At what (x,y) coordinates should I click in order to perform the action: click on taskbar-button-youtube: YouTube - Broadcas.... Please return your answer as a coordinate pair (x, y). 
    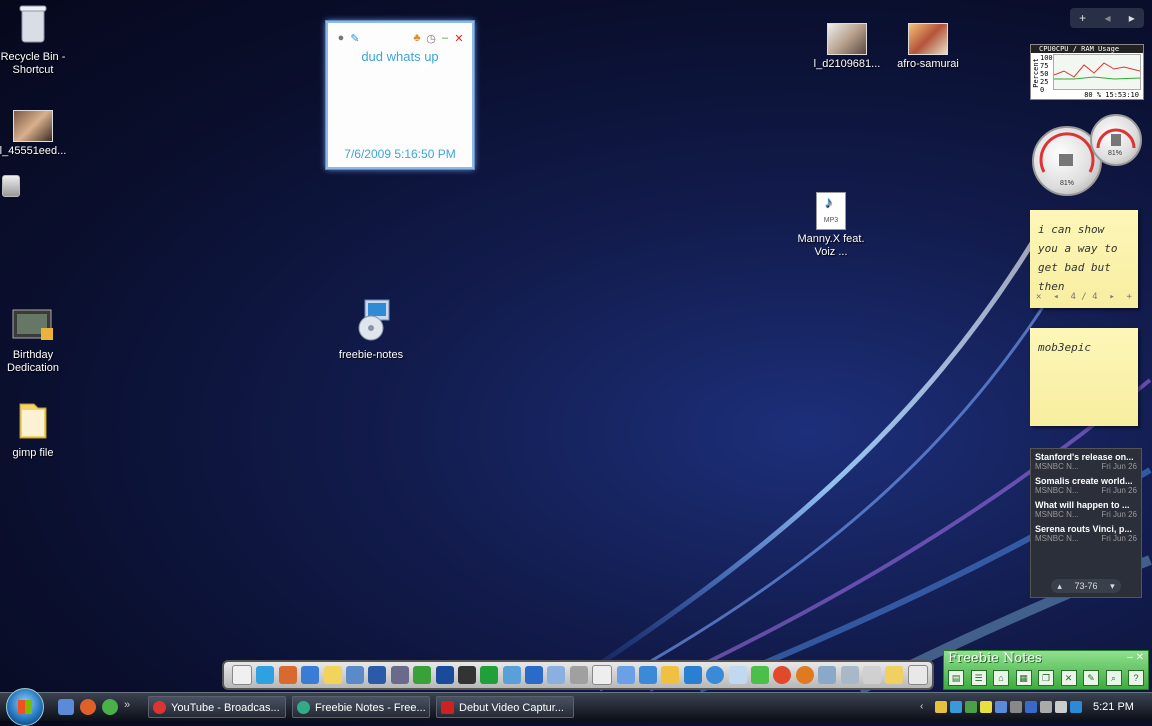
    Looking at the image, I should click on (217, 707).